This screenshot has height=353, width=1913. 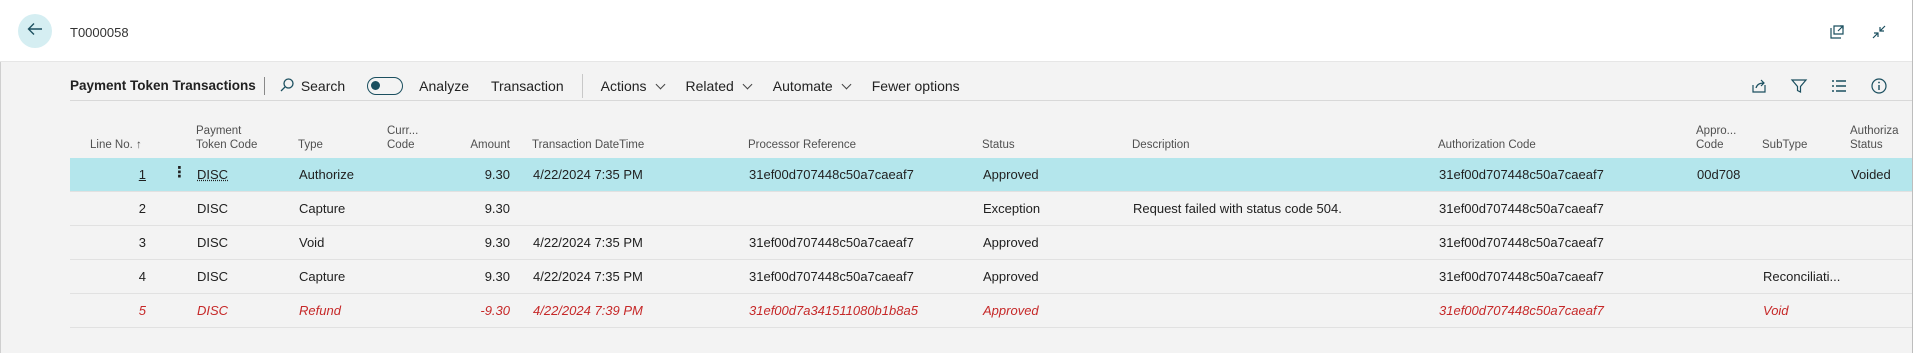 I want to click on fewer-options-button: Fewer options, so click(x=916, y=86).